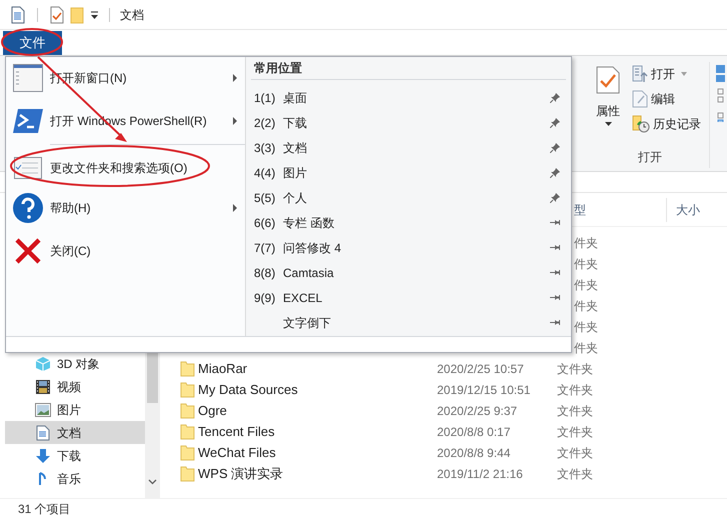 This screenshot has height=519, width=727. Describe the element at coordinates (94, 15) in the screenshot. I see `dropdown-caret-icon` at that location.